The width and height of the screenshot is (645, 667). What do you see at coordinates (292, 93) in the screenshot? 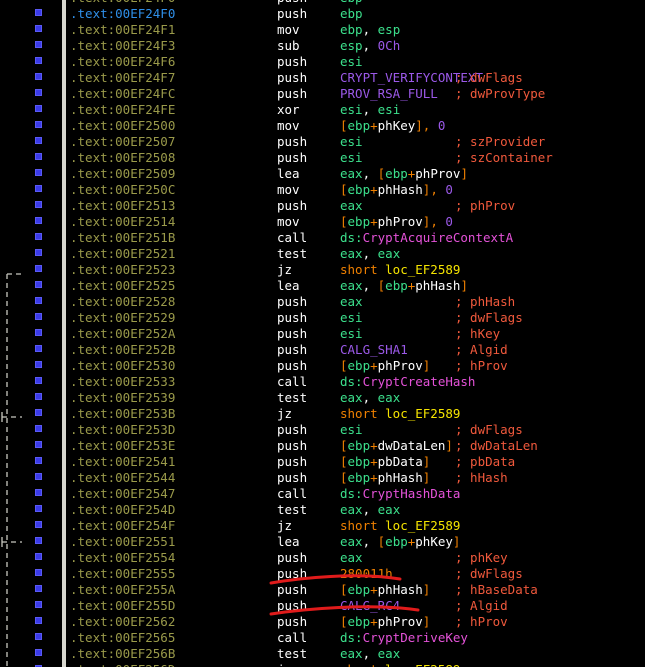
I see `line-mnemonic: push` at bounding box center [292, 93].